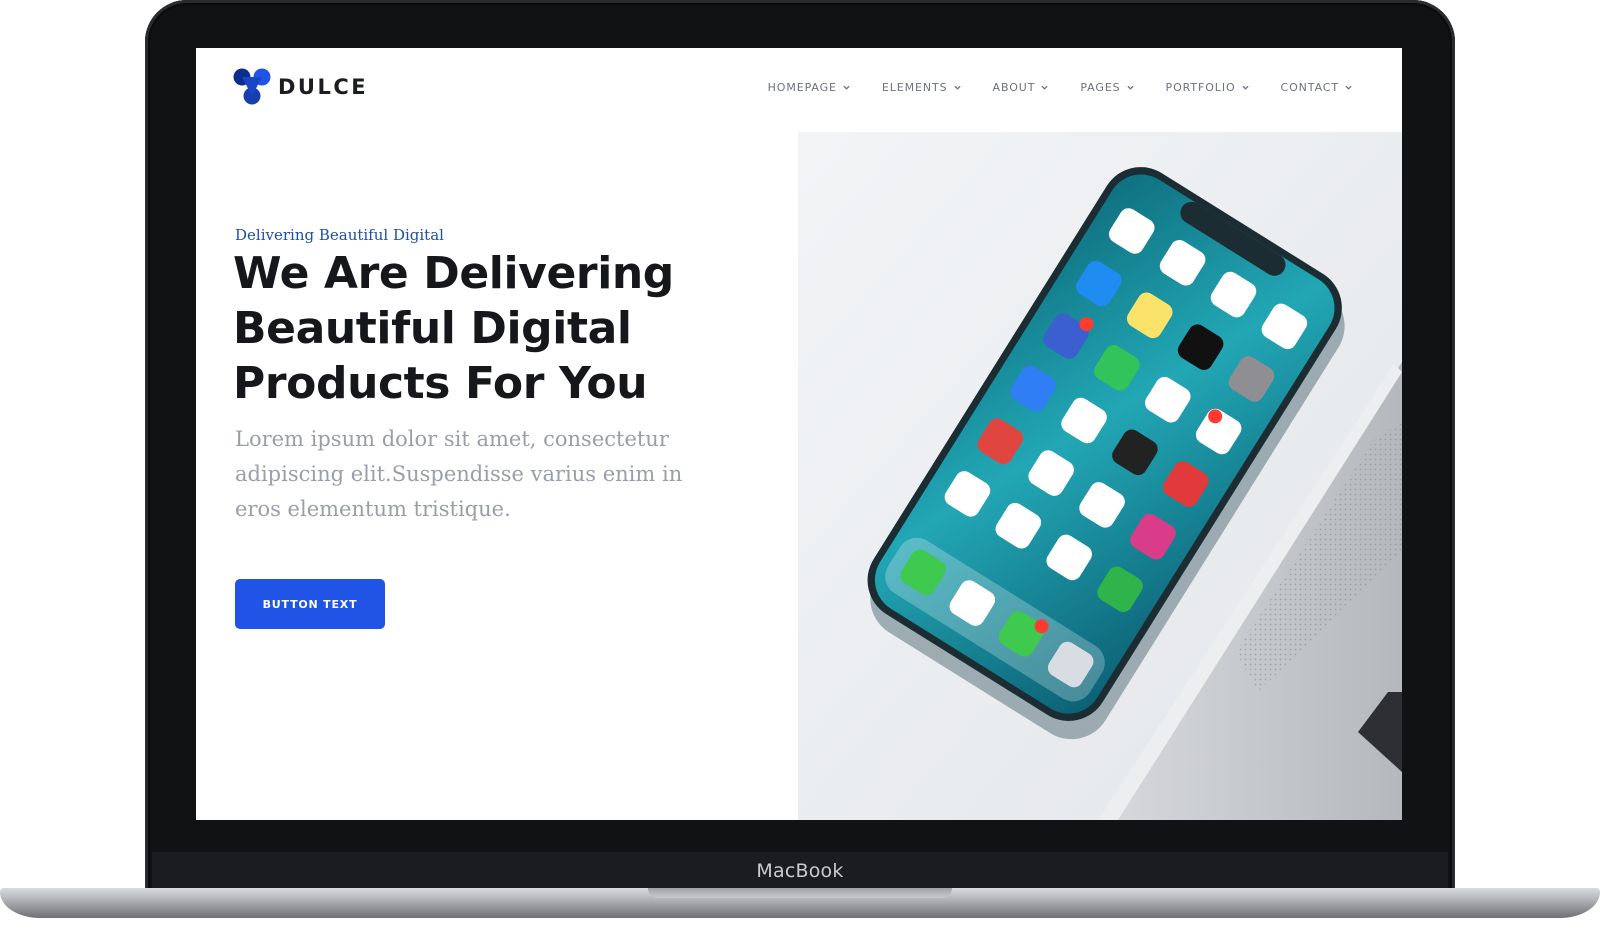 This screenshot has width=1600, height=939. Describe the element at coordinates (1309, 87) in the screenshot. I see `nav-label: CONTACT` at that location.